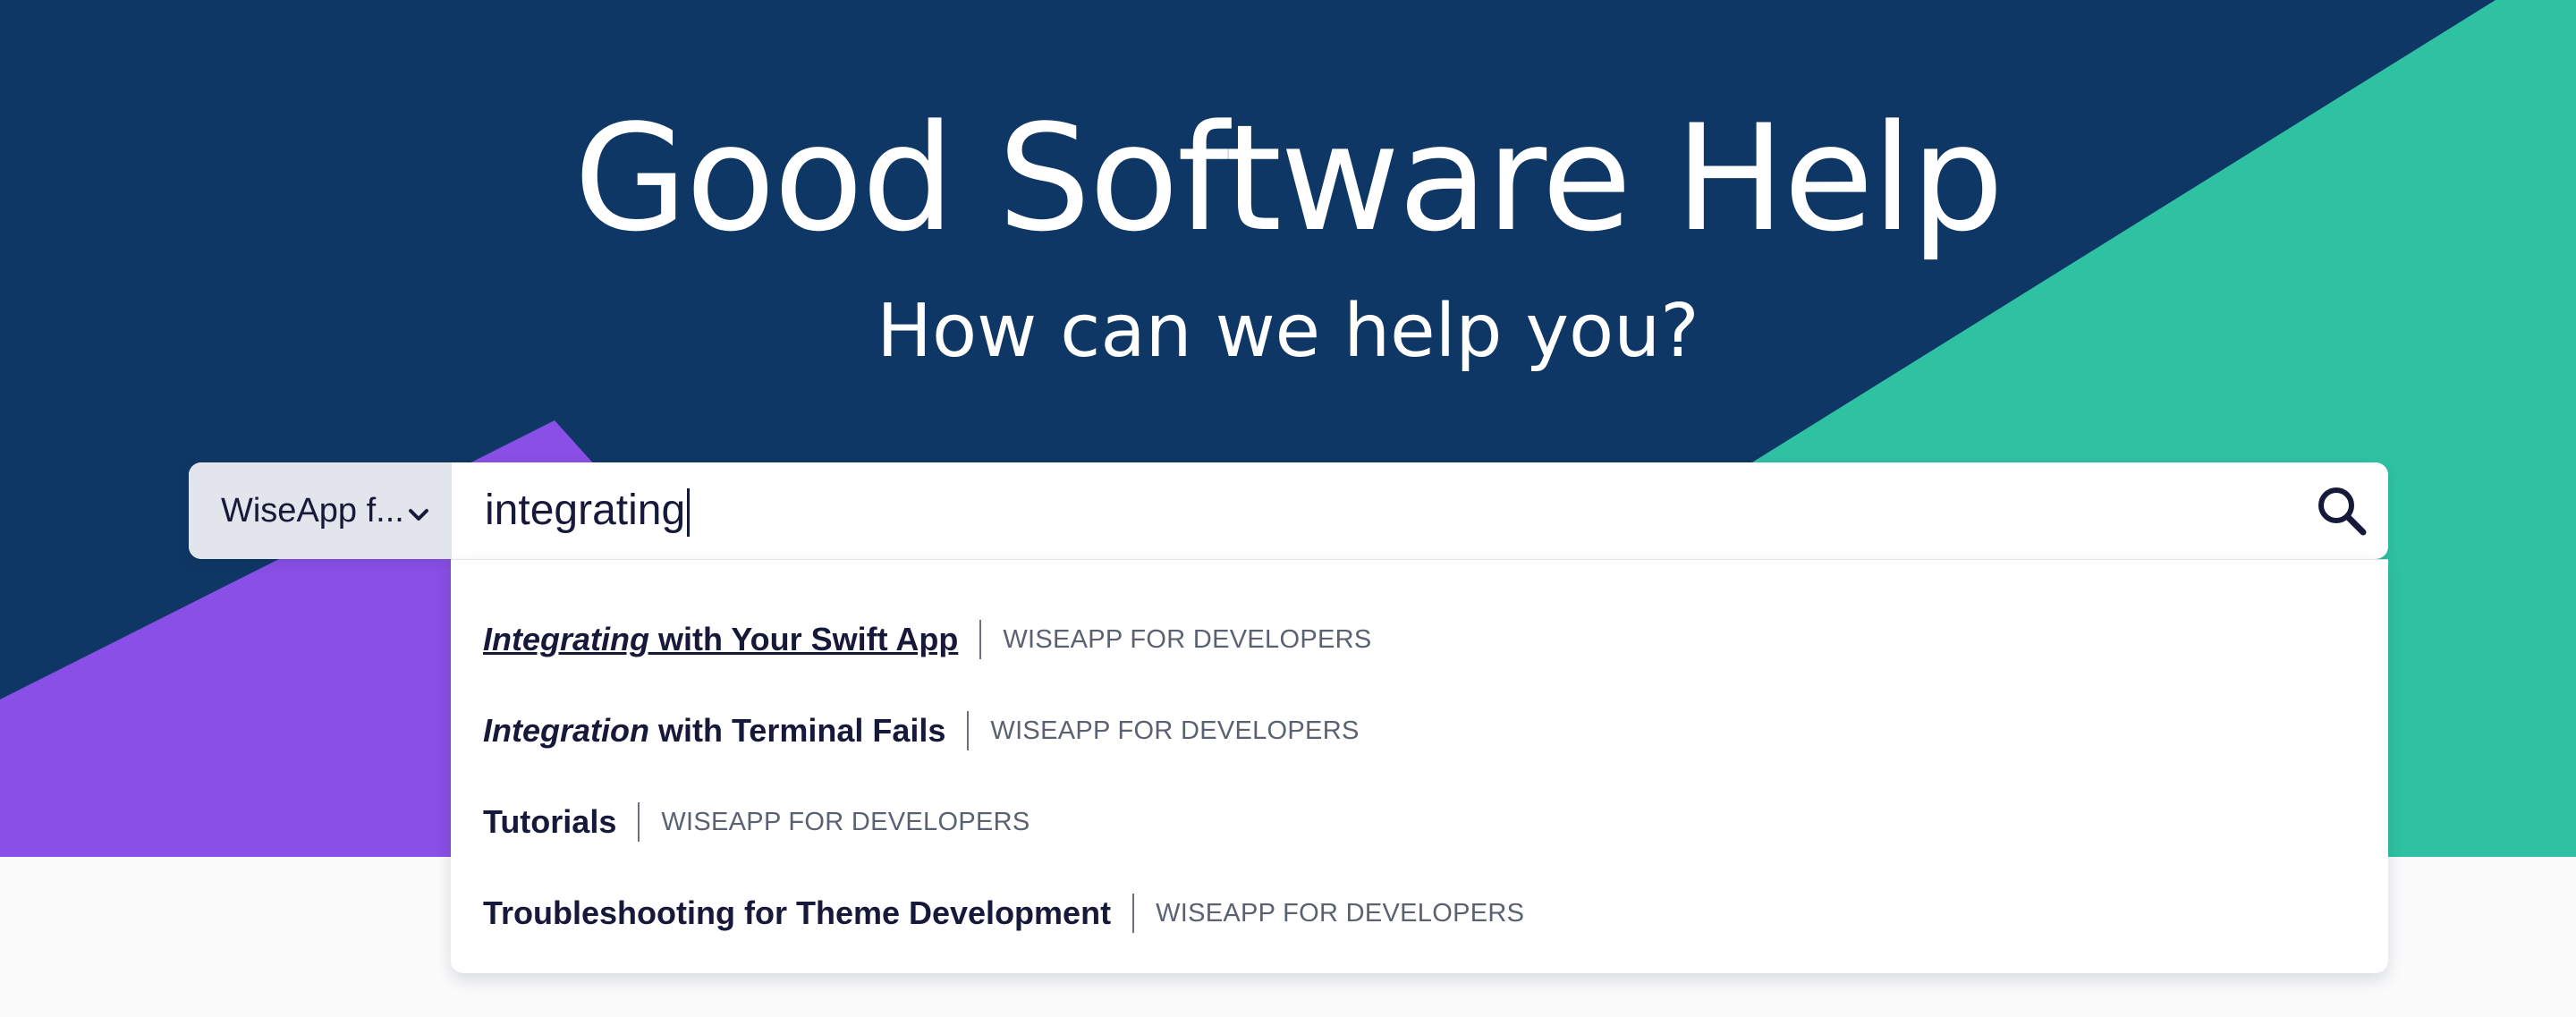 This screenshot has height=1017, width=2576. Describe the element at coordinates (1288, 331) in the screenshot. I see `page-subtitle: How can we help you?` at that location.